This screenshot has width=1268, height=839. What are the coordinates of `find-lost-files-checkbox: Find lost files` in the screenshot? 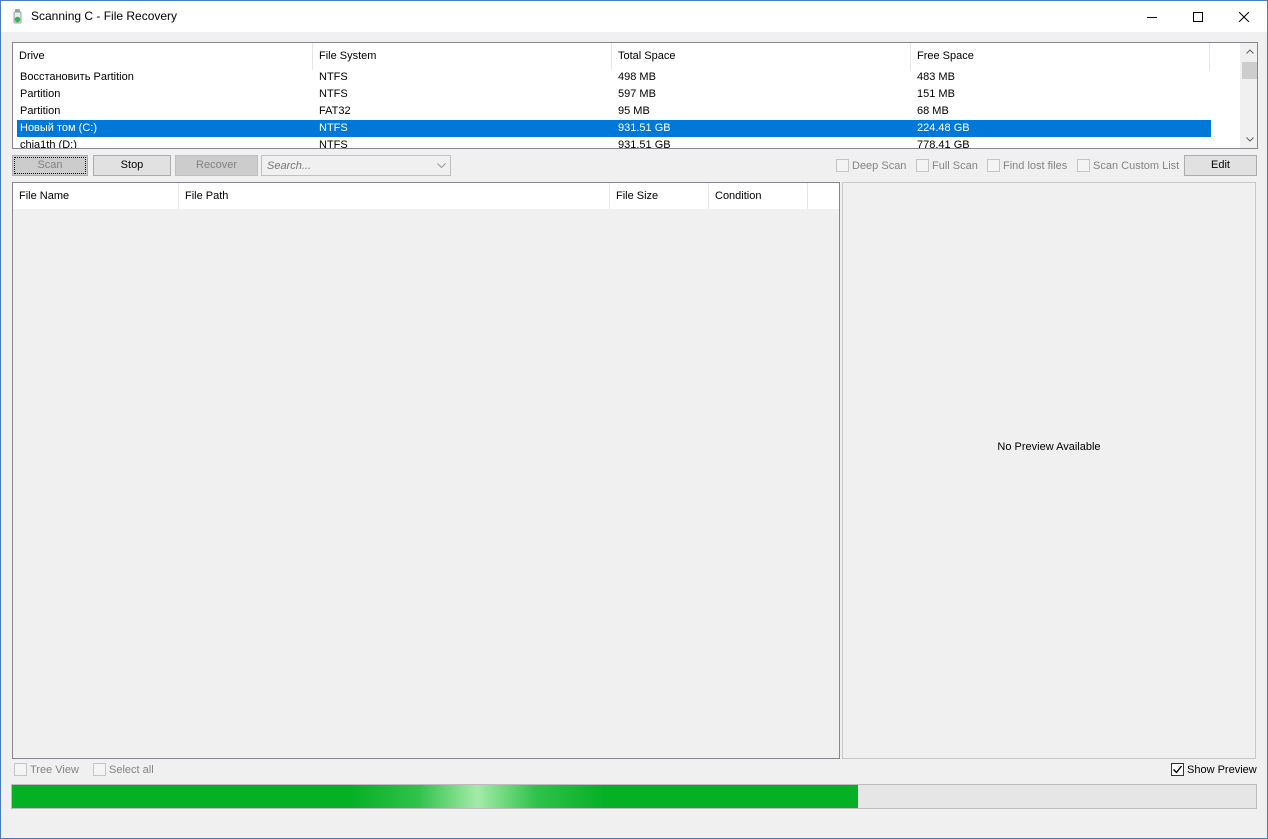 It's located at (1027, 165).